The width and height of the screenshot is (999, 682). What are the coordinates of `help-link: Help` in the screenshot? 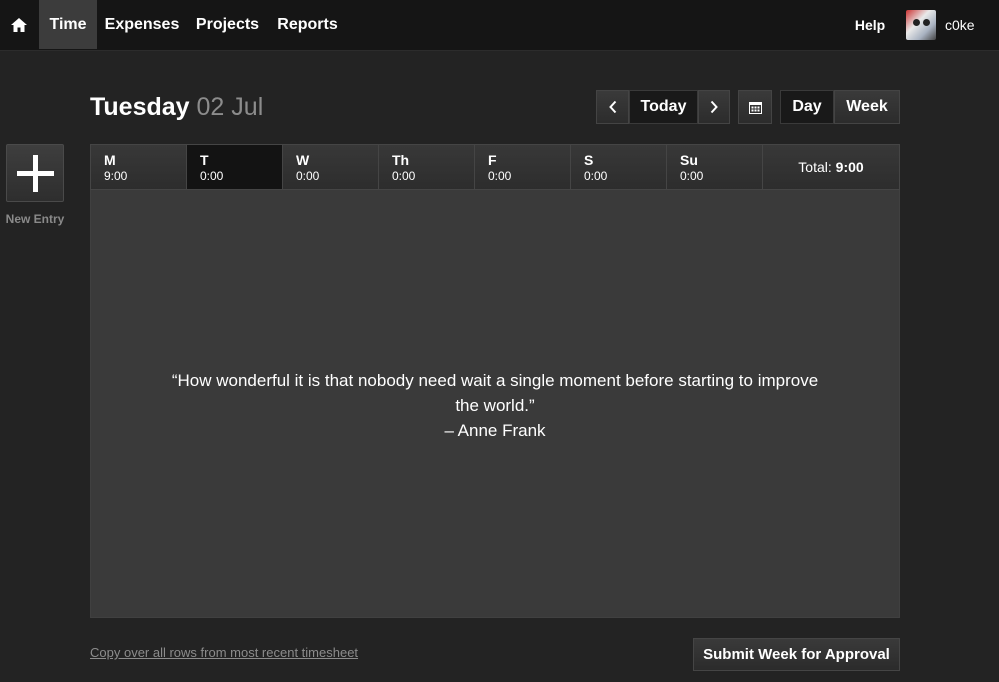 It's located at (870, 25).